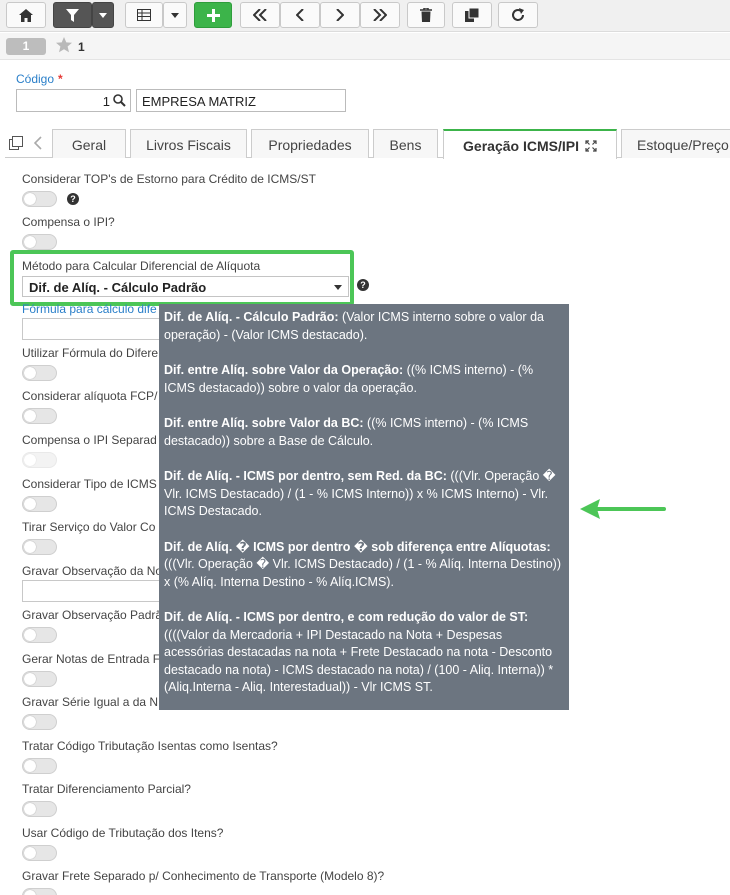  What do you see at coordinates (39, 416) in the screenshot?
I see `toggle-considerar-aliquota` at bounding box center [39, 416].